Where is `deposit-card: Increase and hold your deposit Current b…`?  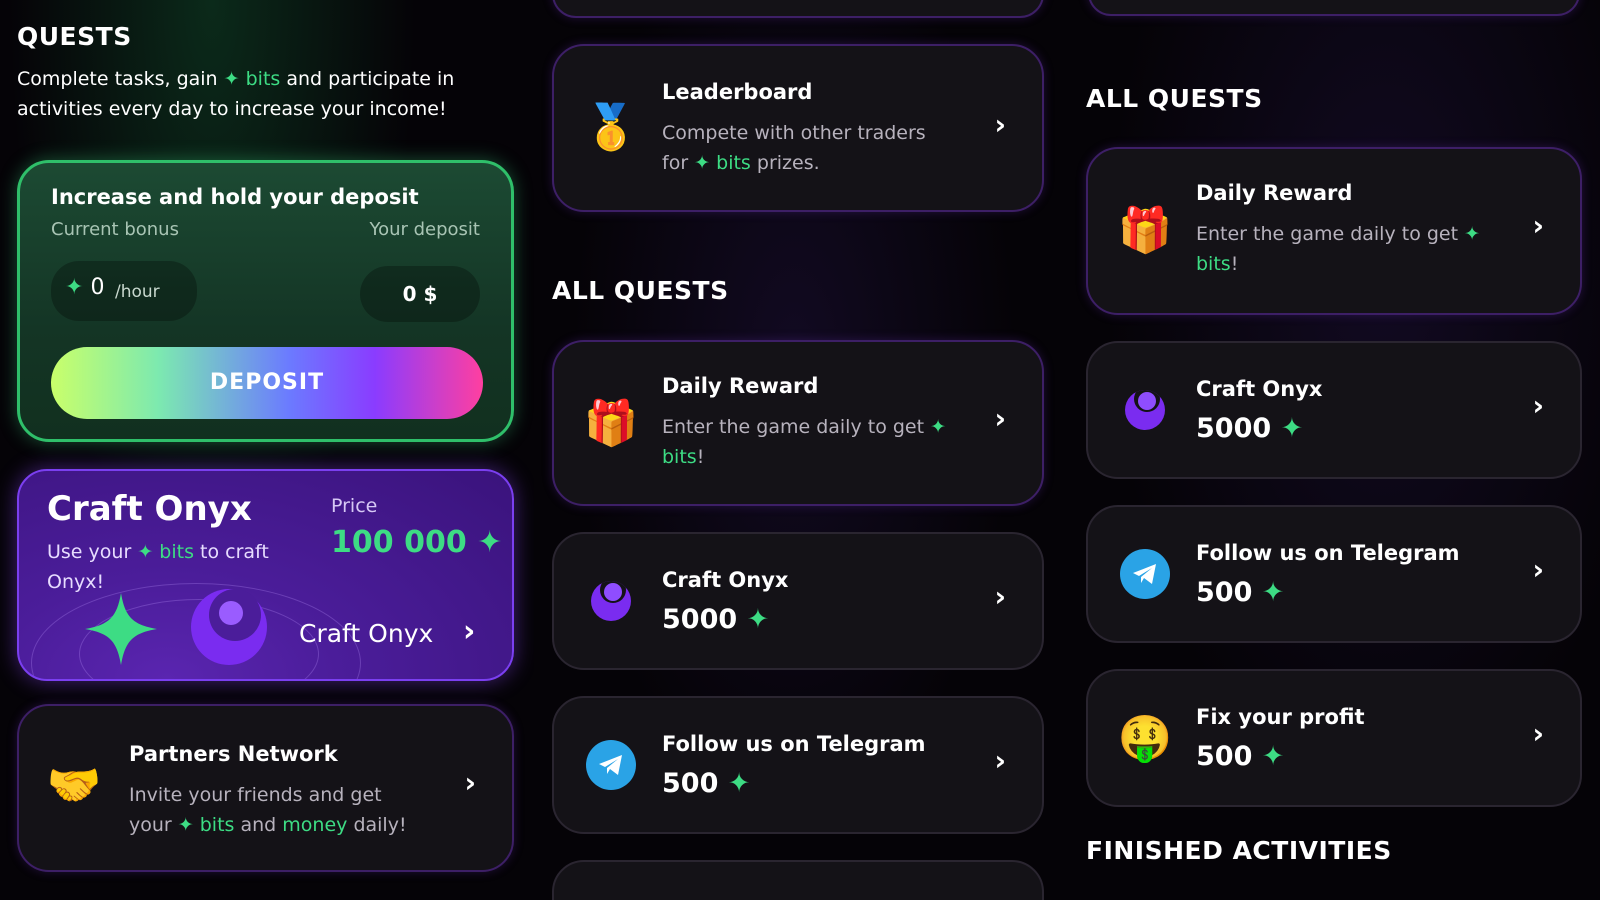
deposit-card: Increase and hold your deposit Current b… is located at coordinates (265, 301).